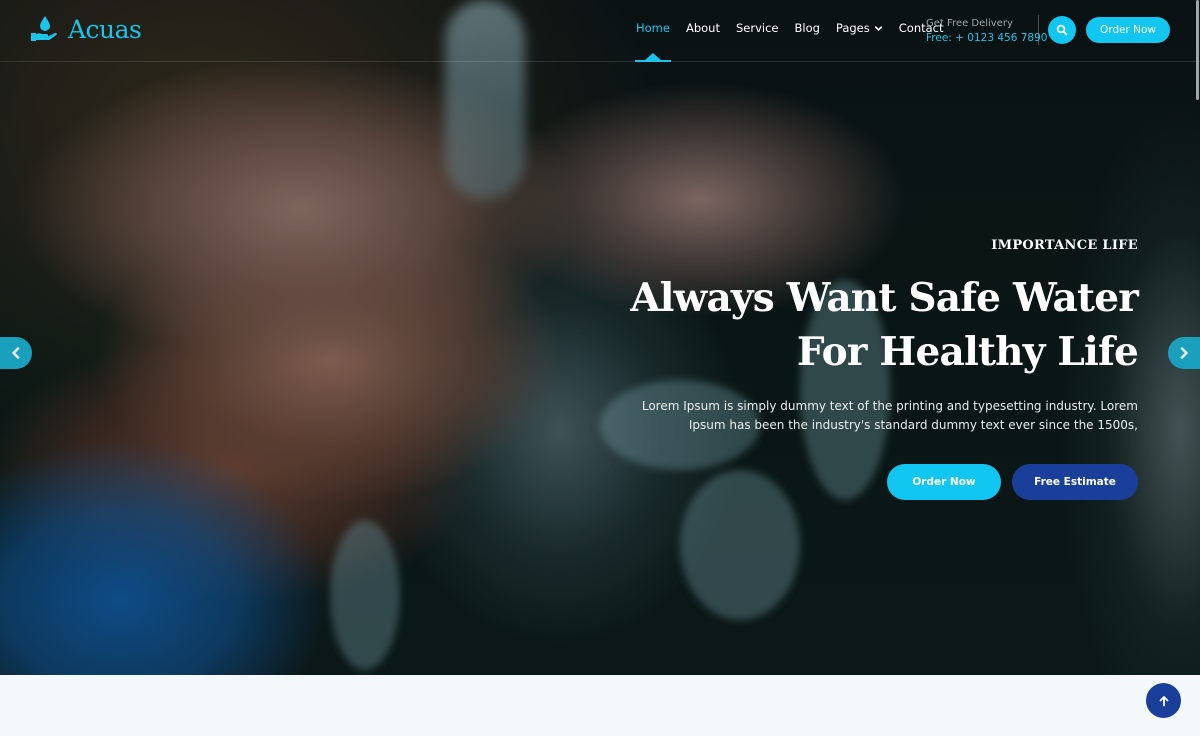 This screenshot has height=736, width=1200. I want to click on arrow-up-icon, so click(1163, 700).